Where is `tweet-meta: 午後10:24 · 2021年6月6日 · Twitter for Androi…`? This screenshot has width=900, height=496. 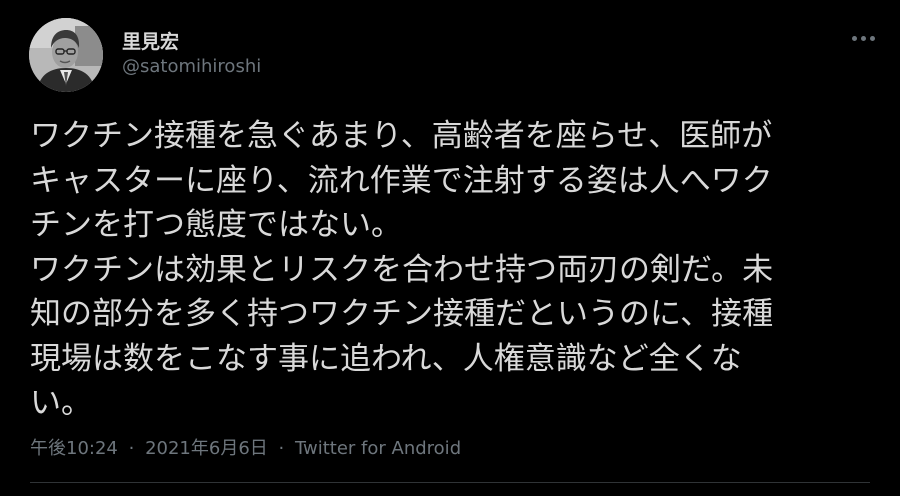 tweet-meta: 午後10:24 · 2021年6月6日 · Twitter for Androi… is located at coordinates (245, 447).